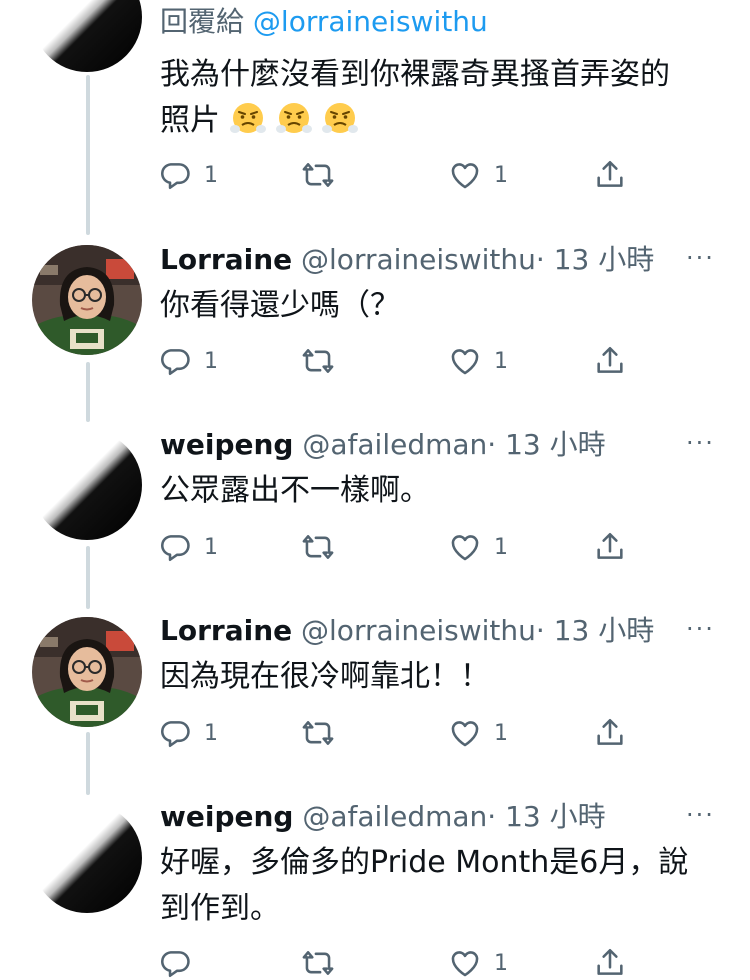 This screenshot has width=750, height=980. What do you see at coordinates (415, 74) in the screenshot?
I see `tweet-text-line: 我為什麼沒看到你裸露奇異搔首弄姿的` at bounding box center [415, 74].